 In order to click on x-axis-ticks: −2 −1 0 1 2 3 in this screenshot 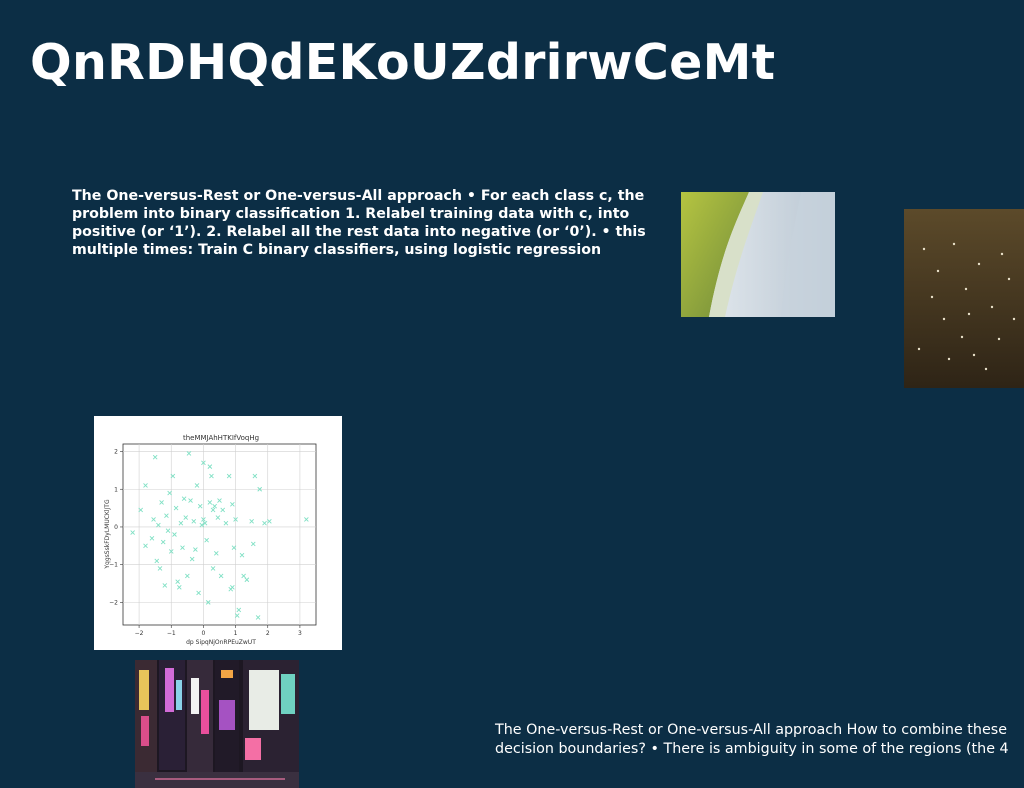, I will do `click(218, 631)`.